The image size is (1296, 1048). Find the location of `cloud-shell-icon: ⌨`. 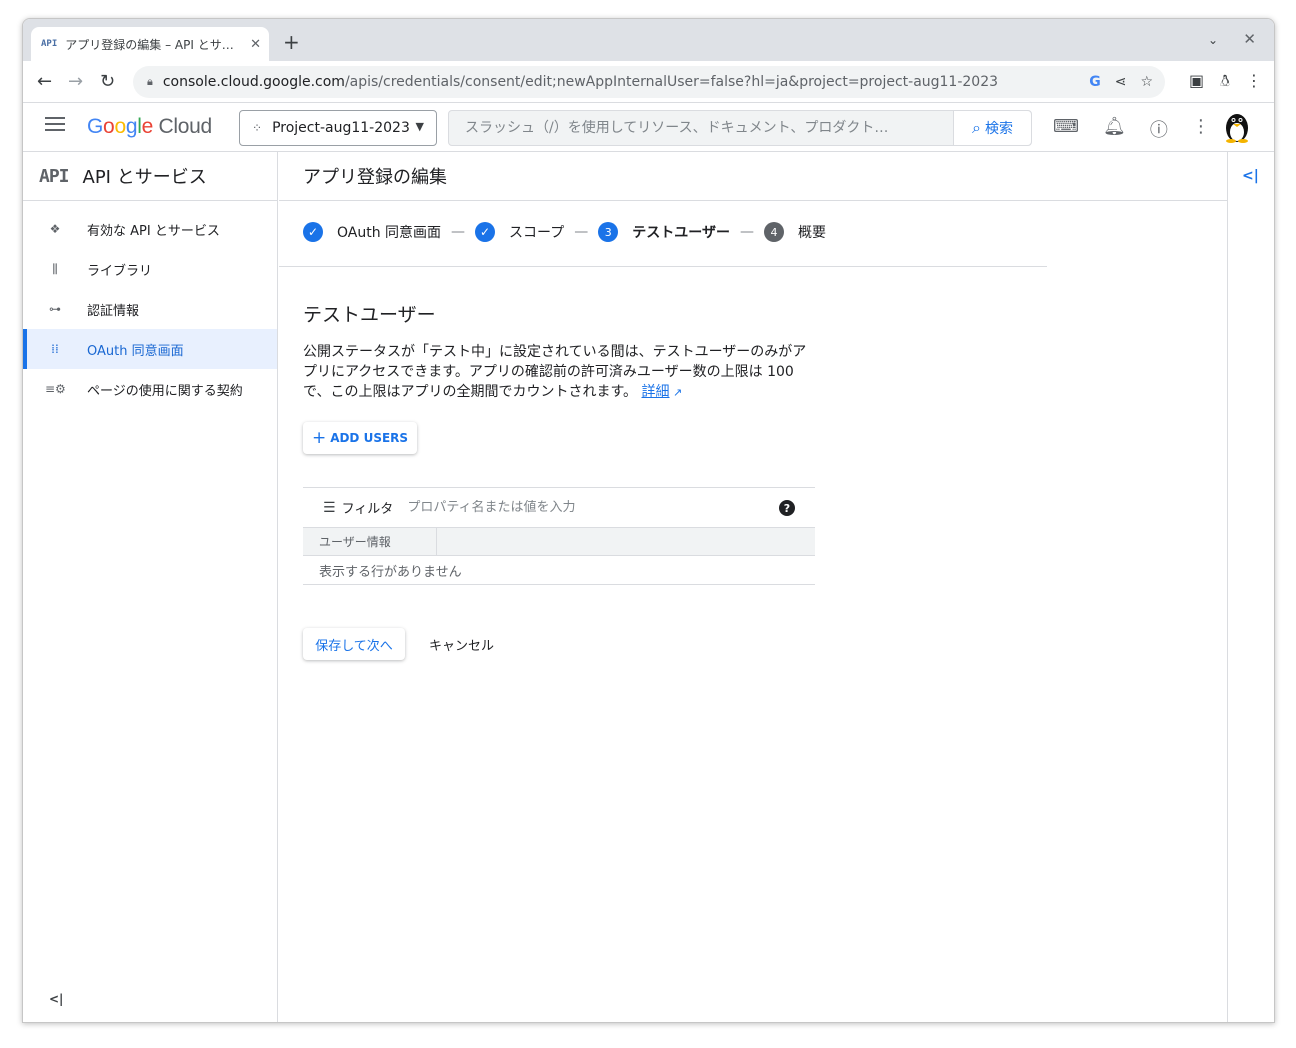

cloud-shell-icon: ⌨ is located at coordinates (1066, 129).